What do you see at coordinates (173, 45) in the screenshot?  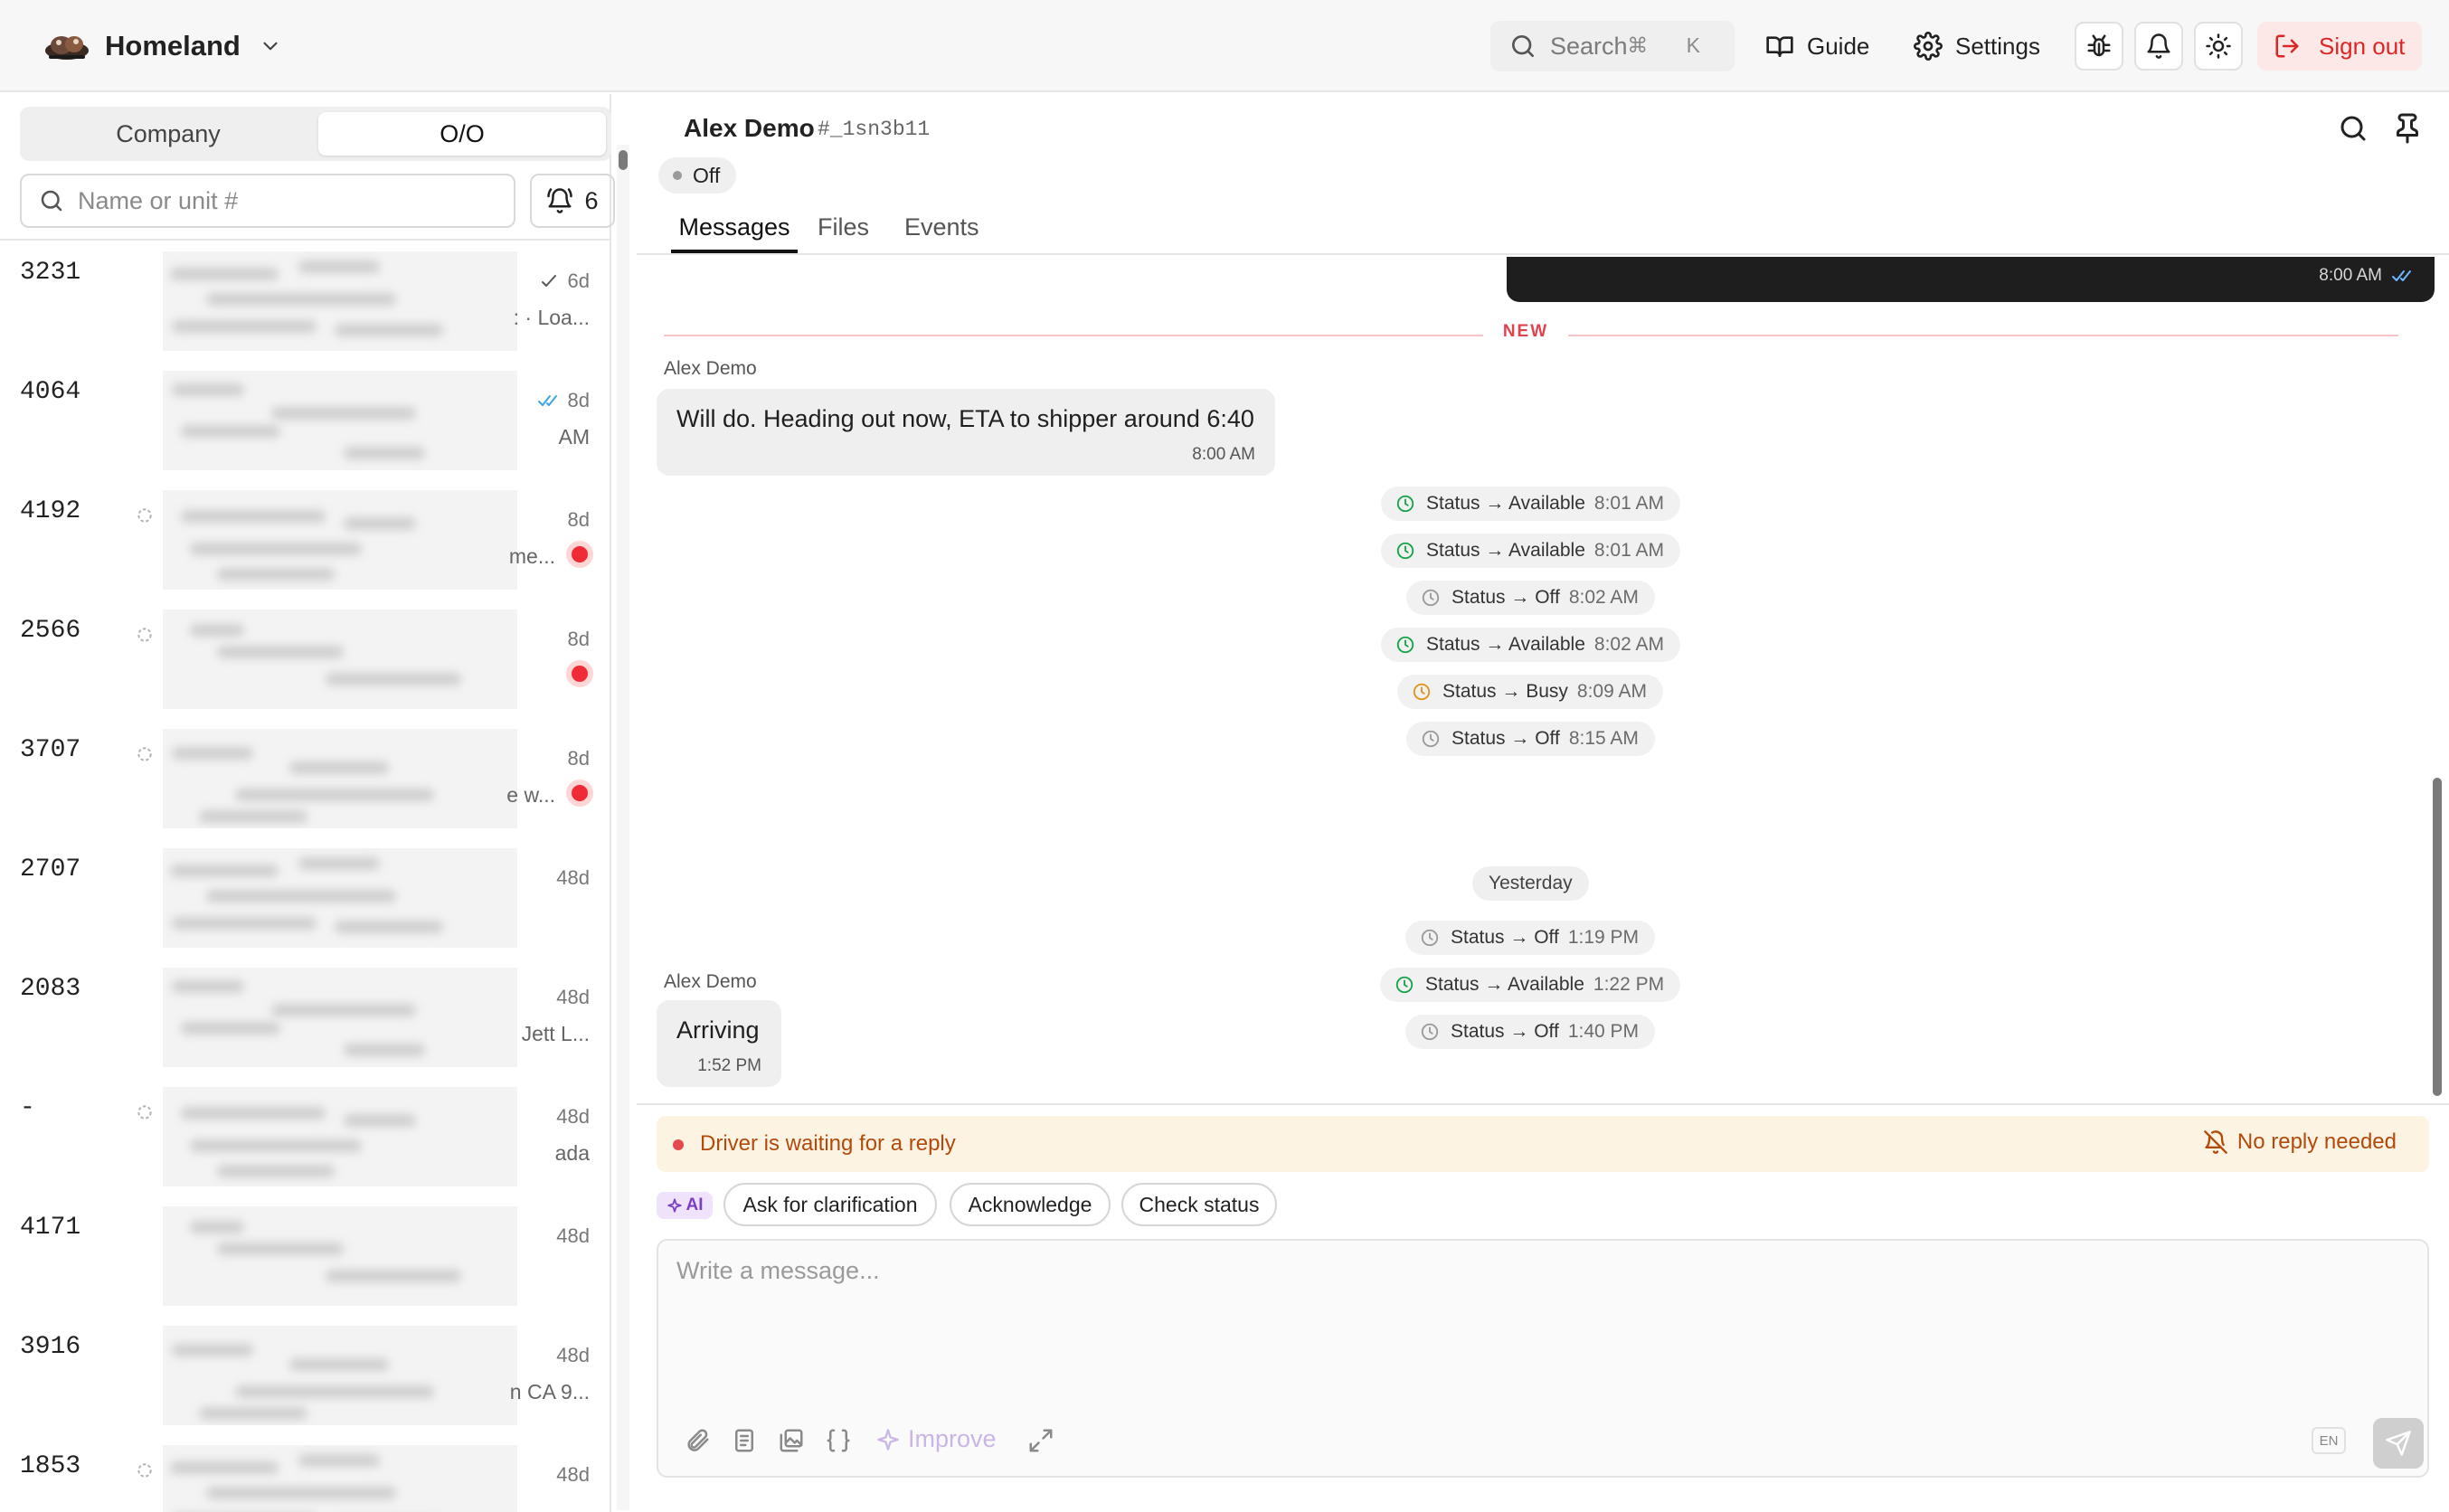 I see `org-name: Homeland` at bounding box center [173, 45].